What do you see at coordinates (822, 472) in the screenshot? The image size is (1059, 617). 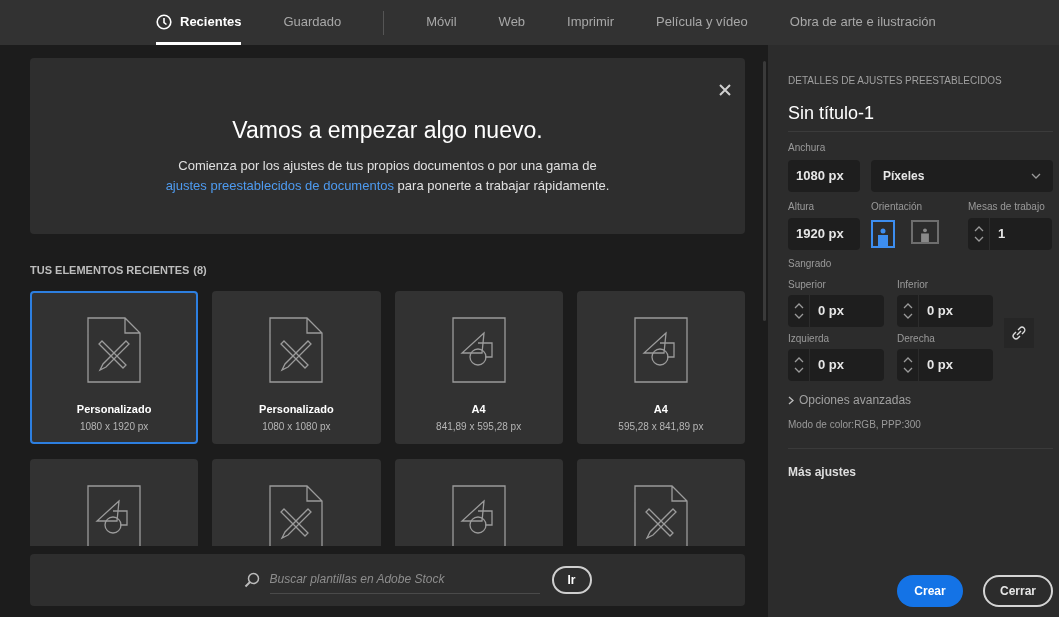 I see `more-settings-button: Más ajustes` at bounding box center [822, 472].